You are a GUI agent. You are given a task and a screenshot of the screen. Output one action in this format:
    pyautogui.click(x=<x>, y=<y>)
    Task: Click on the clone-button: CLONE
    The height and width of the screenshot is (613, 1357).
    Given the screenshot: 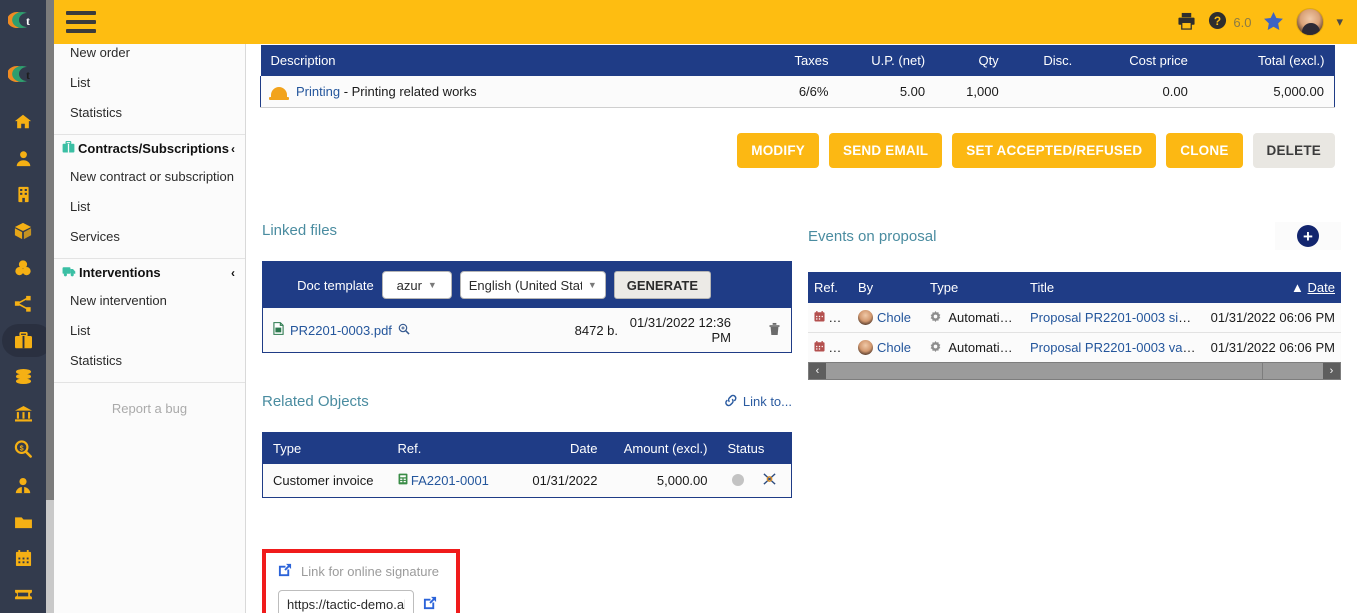 What is the action you would take?
    pyautogui.click(x=1204, y=150)
    